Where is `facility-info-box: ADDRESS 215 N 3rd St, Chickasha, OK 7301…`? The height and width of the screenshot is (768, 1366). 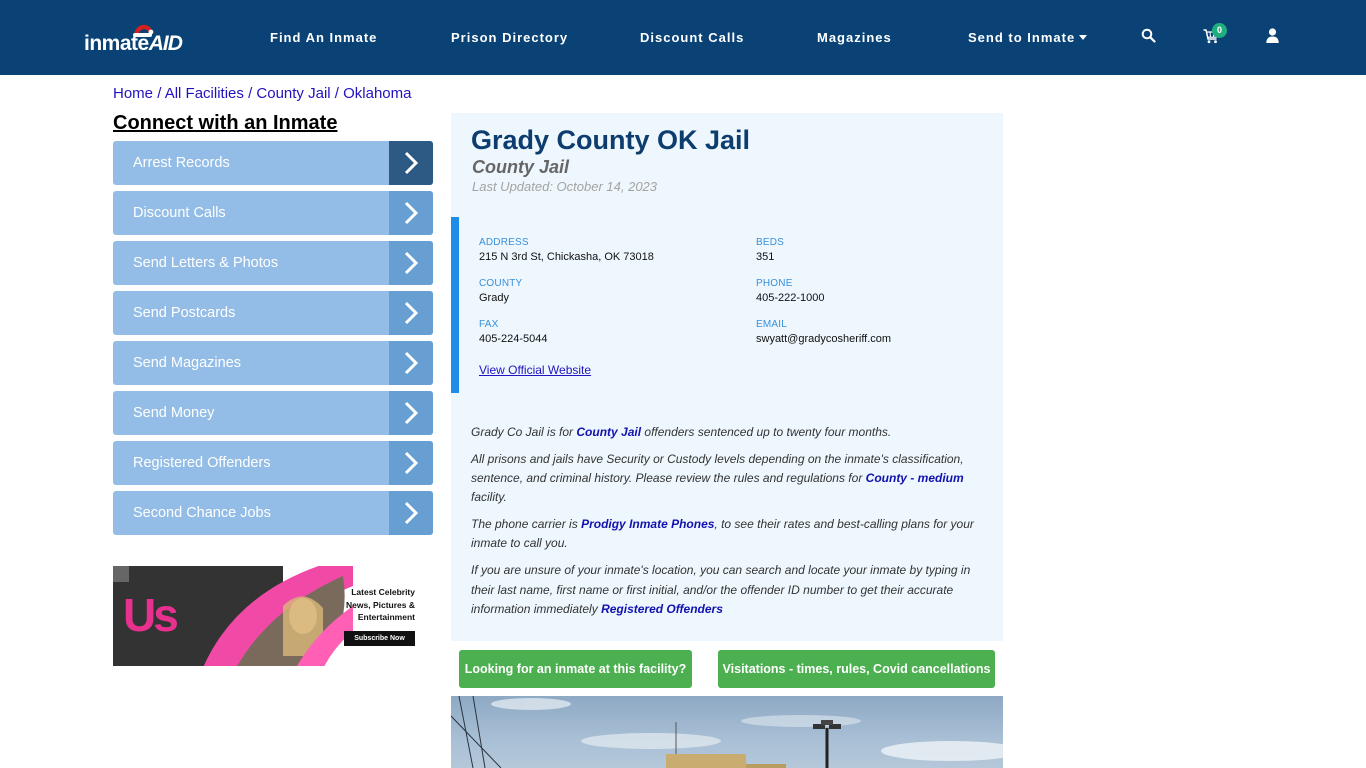
facility-info-box: ADDRESS 215 N 3rd St, Chickasha, OK 7301… is located at coordinates (727, 305).